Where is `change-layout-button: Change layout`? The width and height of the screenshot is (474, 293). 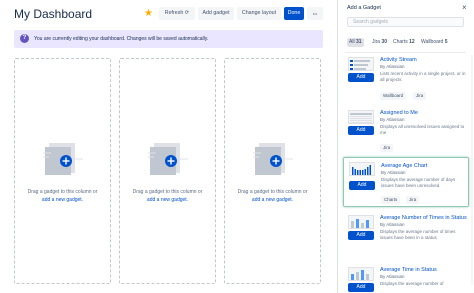 change-layout-button: Change layout is located at coordinates (259, 13).